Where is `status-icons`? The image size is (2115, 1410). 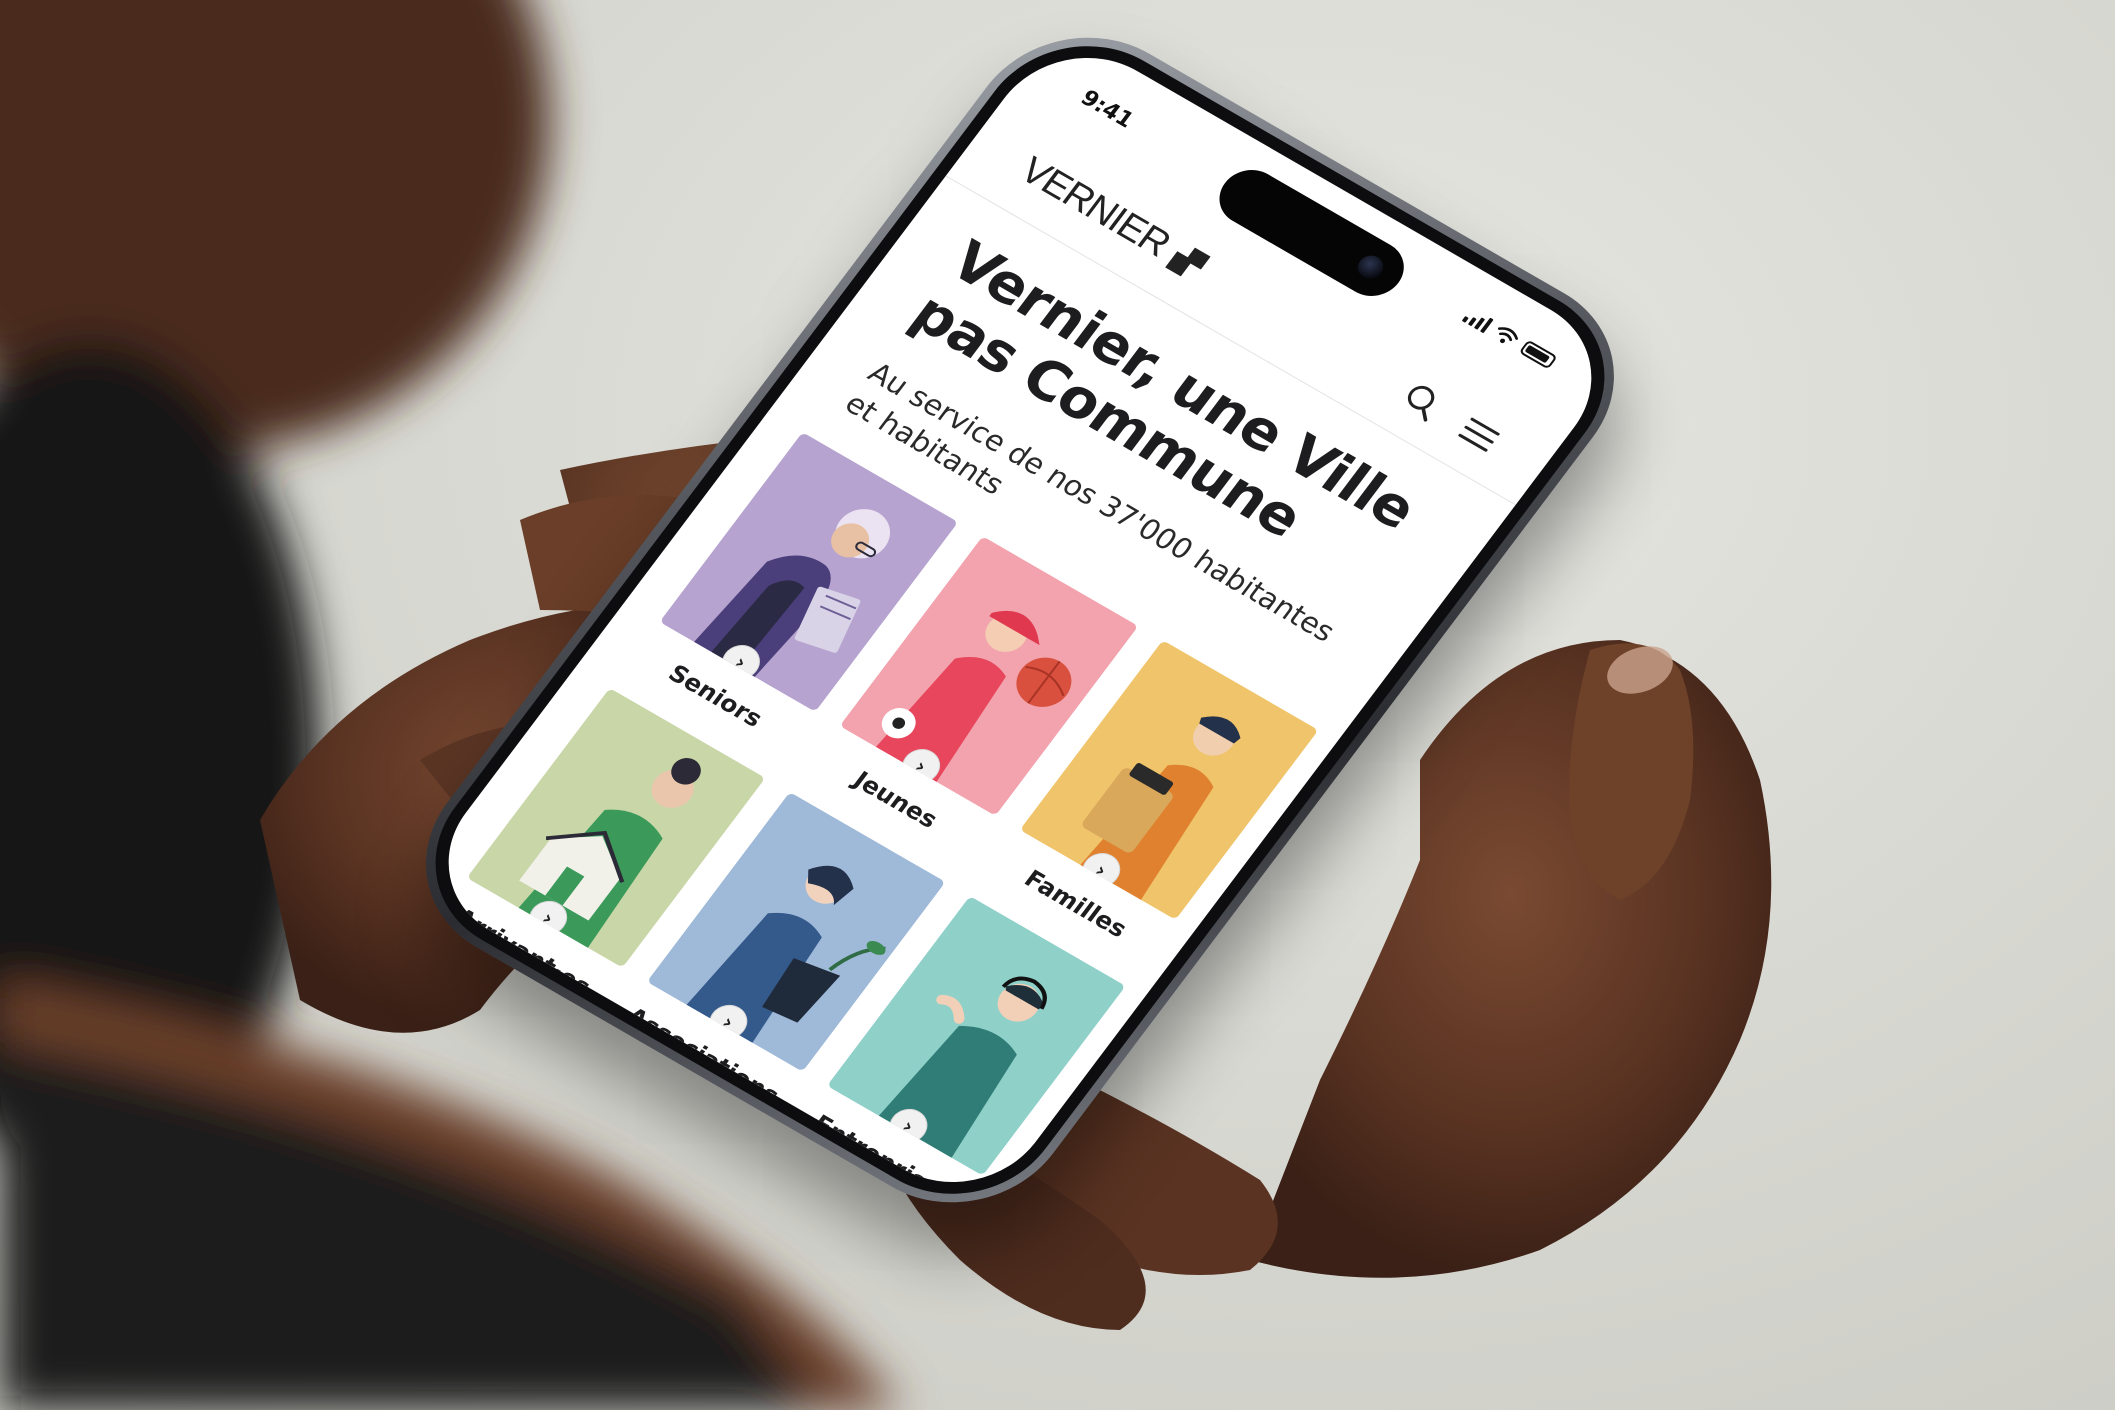 status-icons is located at coordinates (1510, 338).